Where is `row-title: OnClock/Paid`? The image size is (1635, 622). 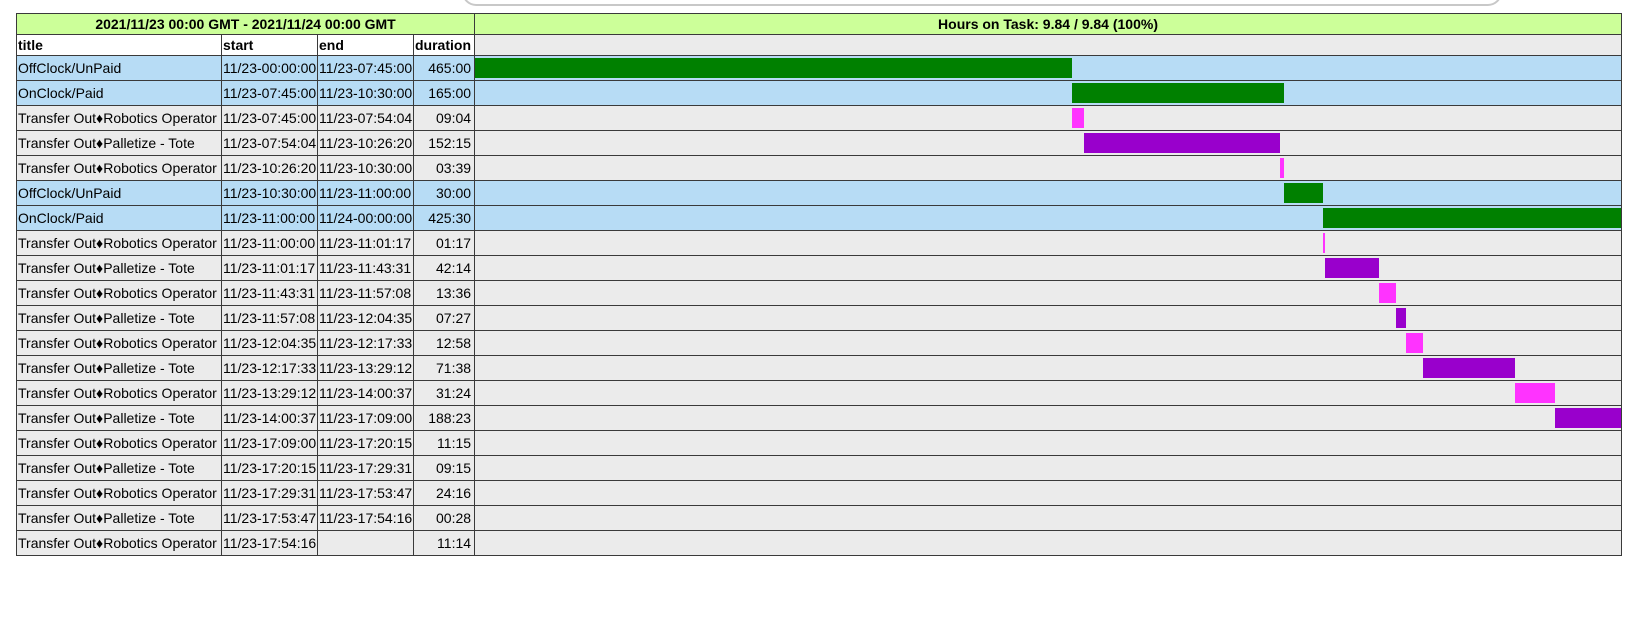
row-title: OnClock/Paid is located at coordinates (119, 93).